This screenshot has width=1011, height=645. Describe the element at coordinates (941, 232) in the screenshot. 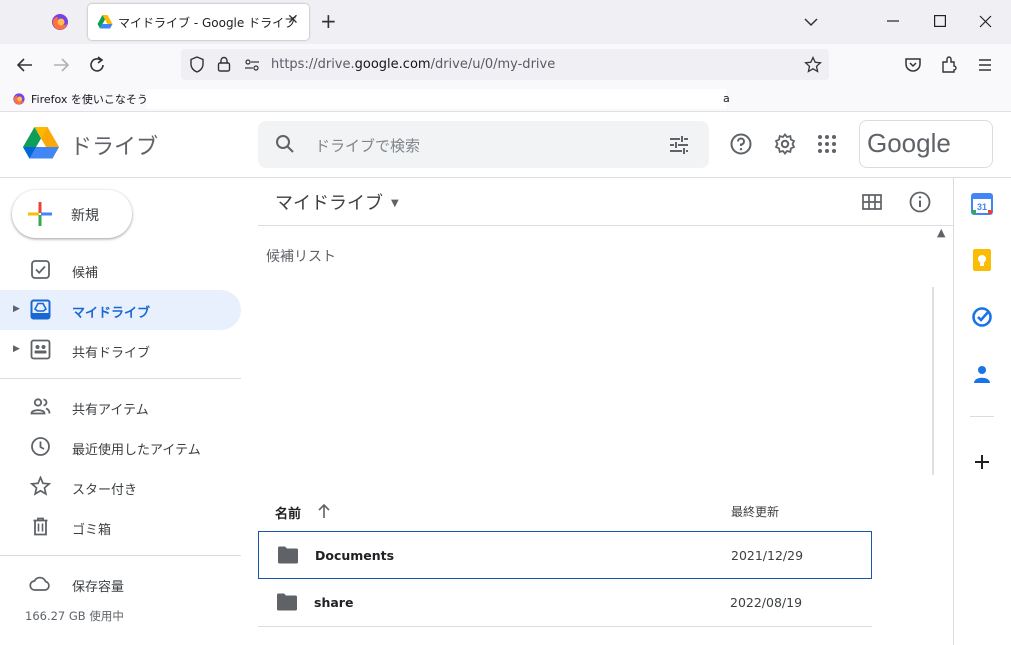

I see `scroll-up-arrow-icon: ▲` at that location.